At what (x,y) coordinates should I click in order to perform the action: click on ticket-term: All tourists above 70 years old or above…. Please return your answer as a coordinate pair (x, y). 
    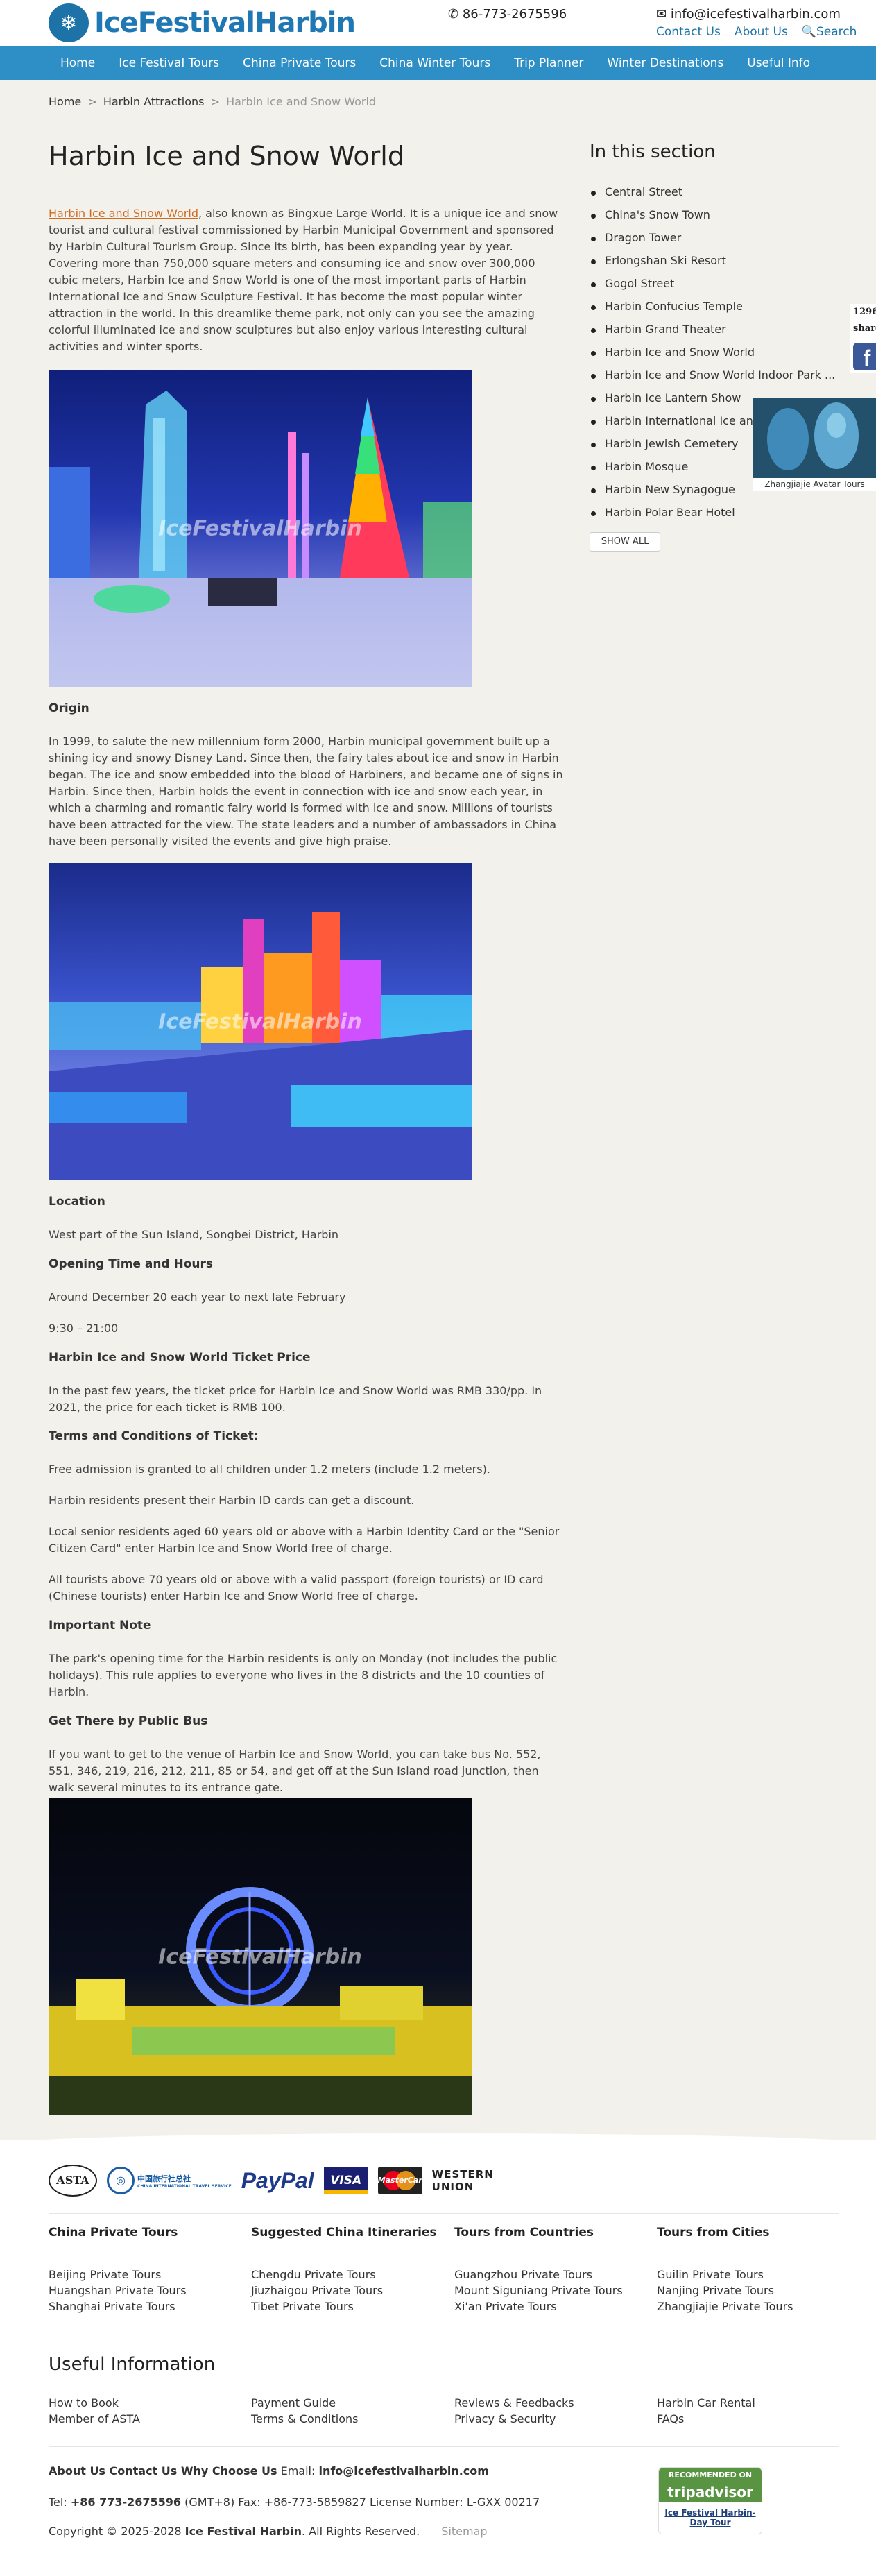
    Looking at the image, I should click on (296, 1588).